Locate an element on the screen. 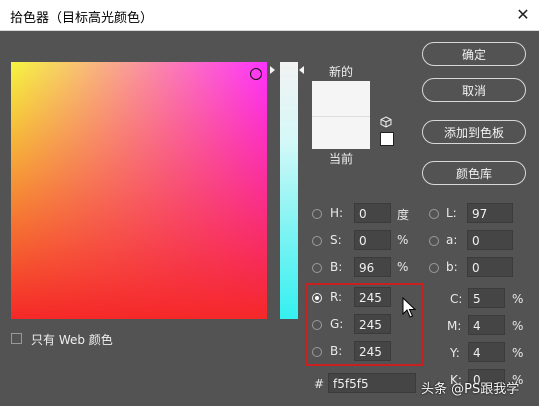 This screenshot has height=406, width=539. yellow-unit: % is located at coordinates (518, 353).